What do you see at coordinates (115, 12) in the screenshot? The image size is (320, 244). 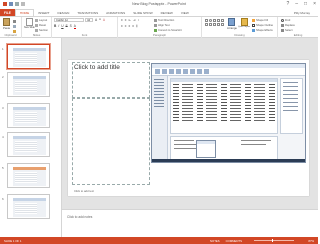 I see `tab-animations: ANIMATIONS` at bounding box center [115, 12].